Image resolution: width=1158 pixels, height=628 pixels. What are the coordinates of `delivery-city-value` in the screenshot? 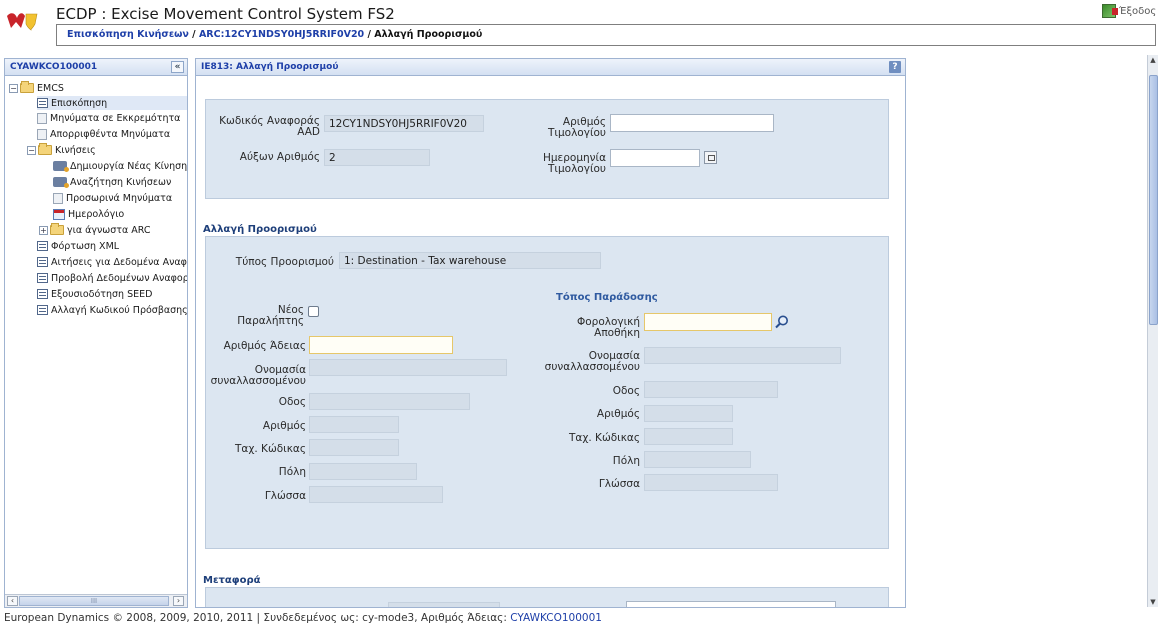 It's located at (697, 459).